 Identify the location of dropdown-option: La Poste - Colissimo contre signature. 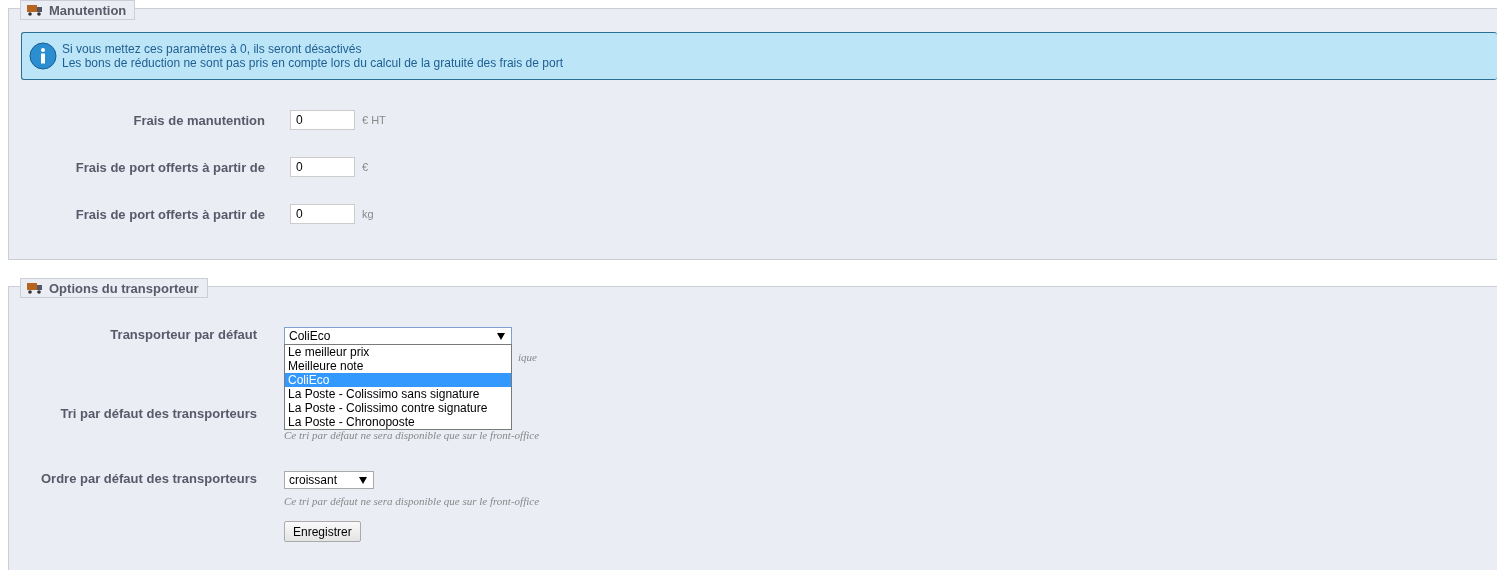
(398, 408).